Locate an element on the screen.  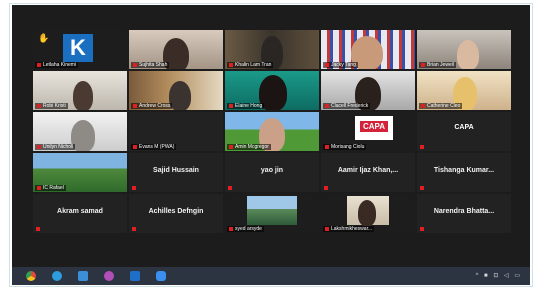
participant-tile: Catherine Cleo is located at coordinates (464, 90).